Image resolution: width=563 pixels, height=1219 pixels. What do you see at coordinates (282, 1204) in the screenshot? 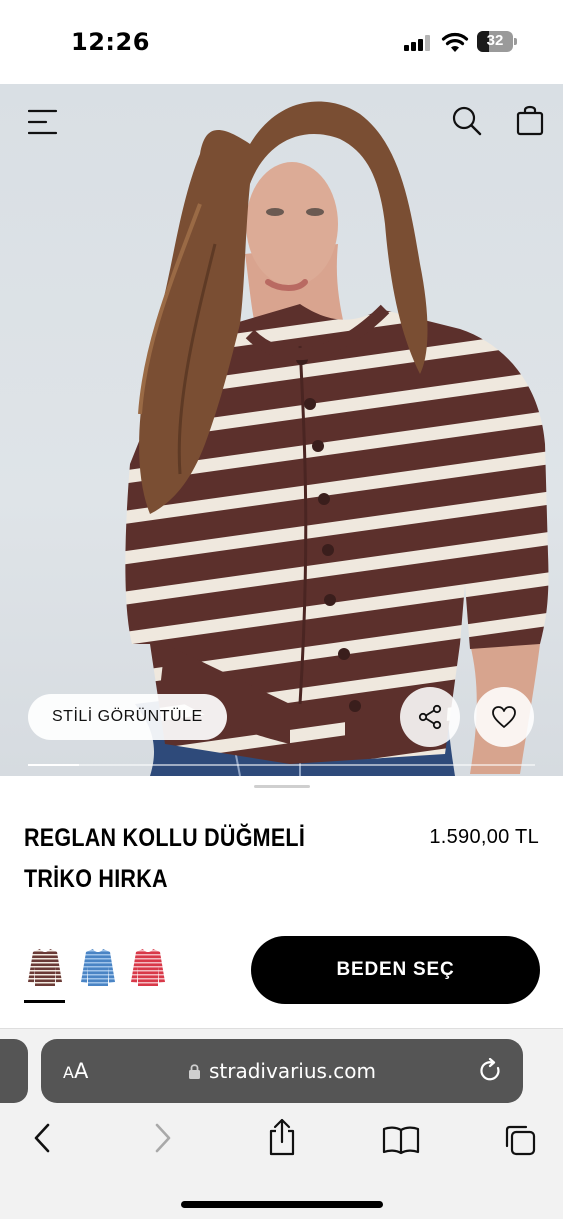
I see `home-indicator` at bounding box center [282, 1204].